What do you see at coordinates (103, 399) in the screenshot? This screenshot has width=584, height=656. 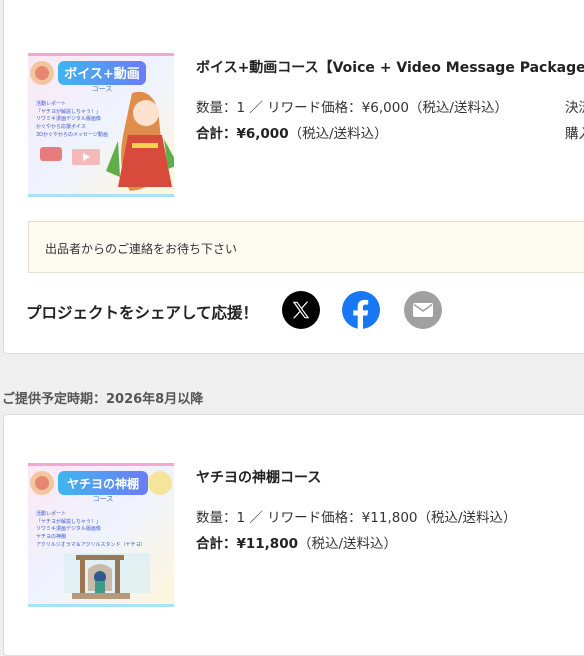 I see `delivery-period-heading: ご提供予定時期：2026年8月以降` at bounding box center [103, 399].